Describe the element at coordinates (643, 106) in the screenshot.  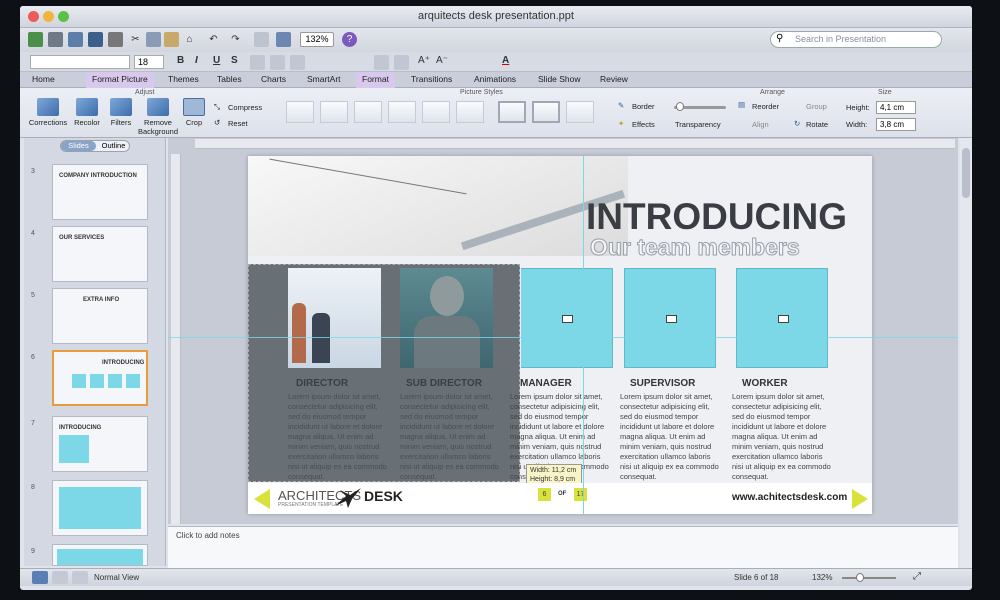
I see `border-button: Border` at that location.